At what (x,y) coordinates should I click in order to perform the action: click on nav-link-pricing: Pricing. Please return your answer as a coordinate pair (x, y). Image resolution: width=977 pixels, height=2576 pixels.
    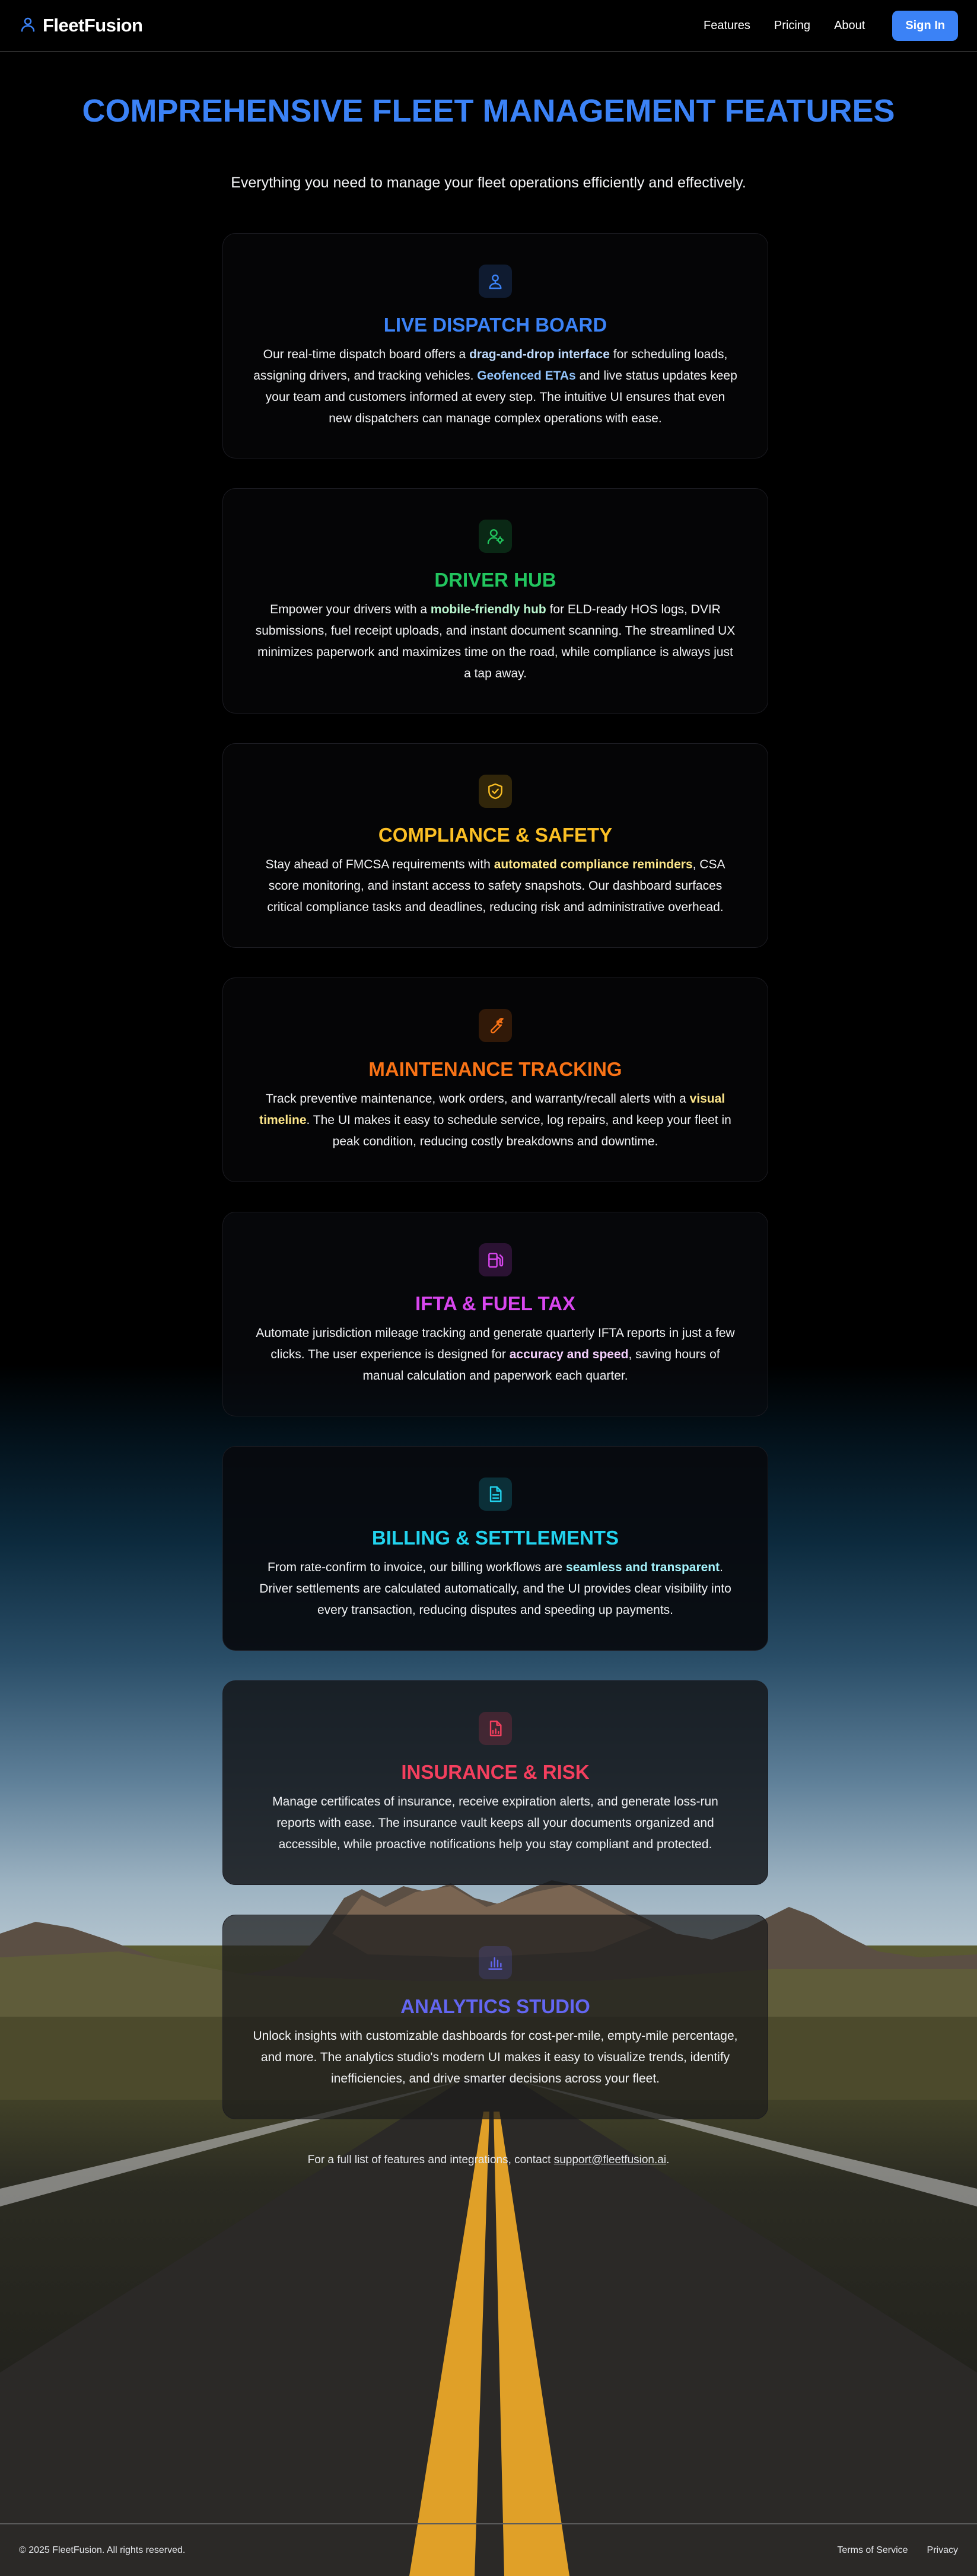
    Looking at the image, I should click on (792, 26).